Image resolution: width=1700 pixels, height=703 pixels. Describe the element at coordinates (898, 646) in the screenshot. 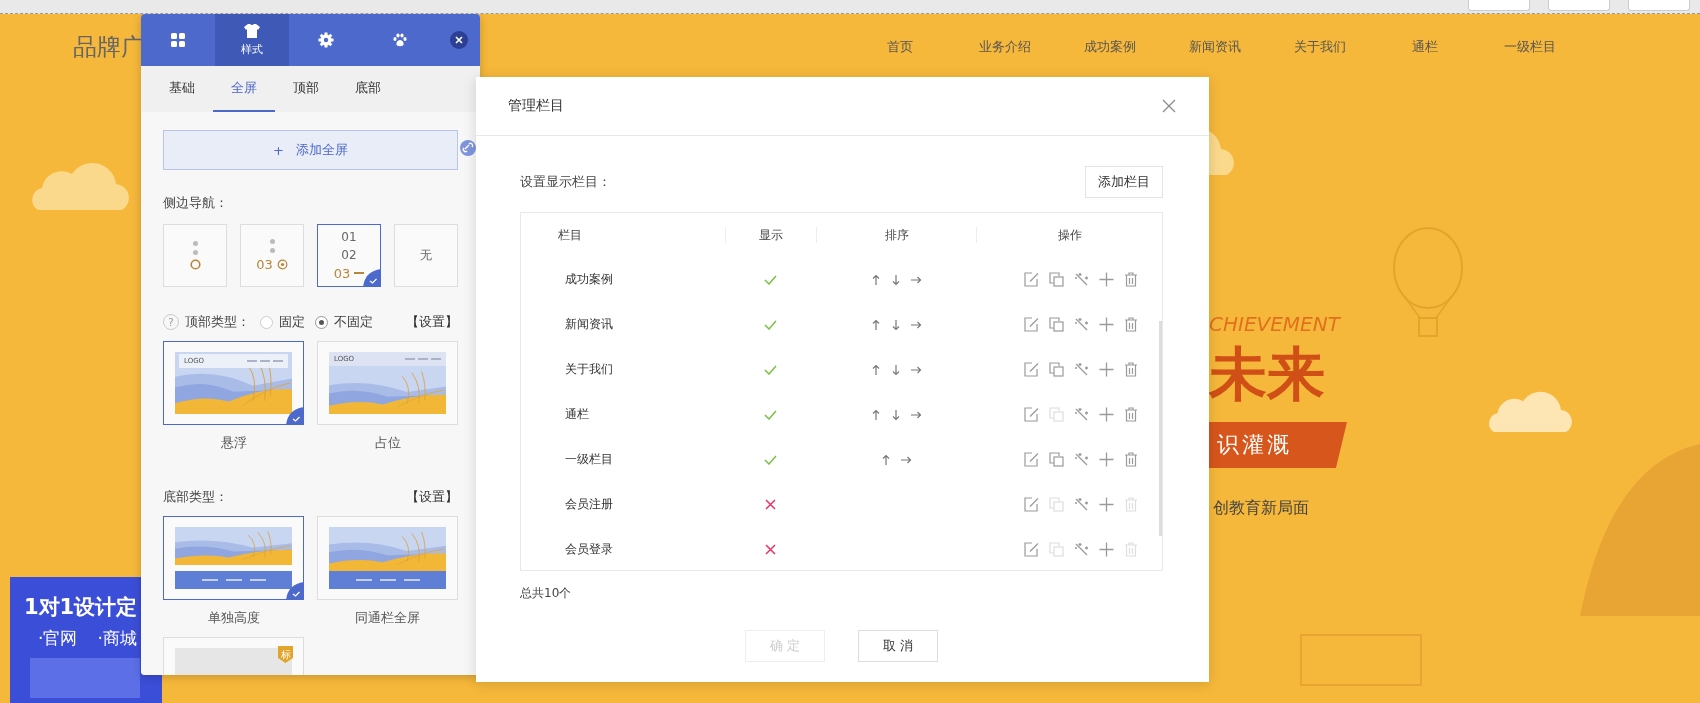

I see `dialog-button: 取 消` at that location.